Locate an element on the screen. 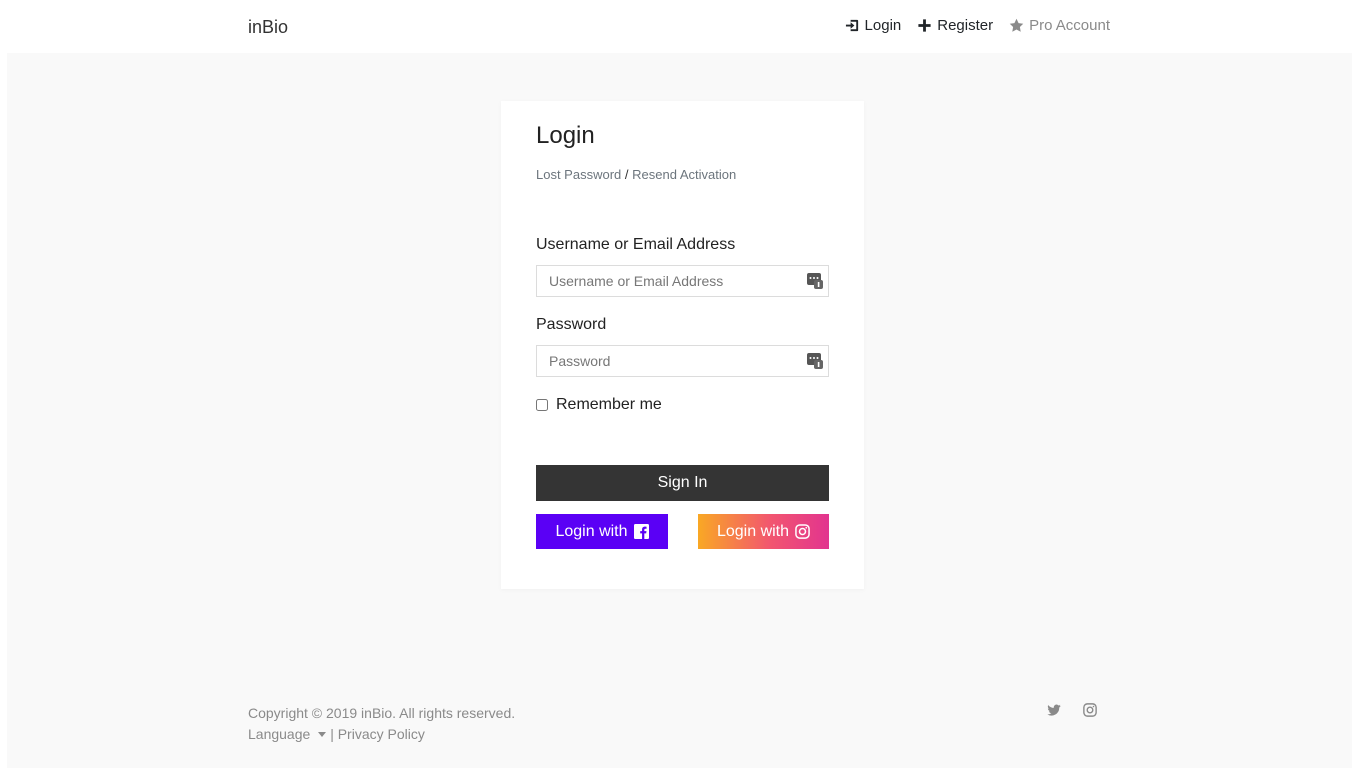 The image size is (1352, 768). facebook-icon is located at coordinates (641, 531).